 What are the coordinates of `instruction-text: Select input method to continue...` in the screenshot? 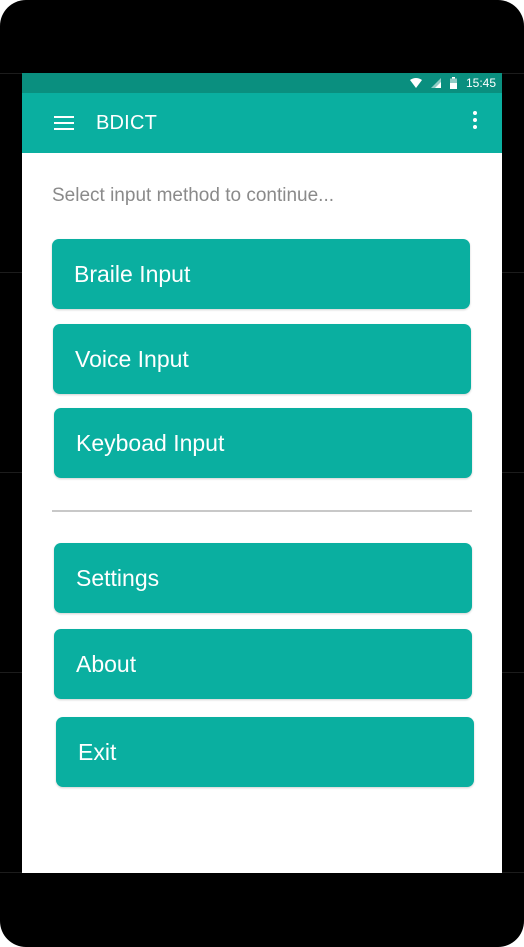 It's located at (193, 195).